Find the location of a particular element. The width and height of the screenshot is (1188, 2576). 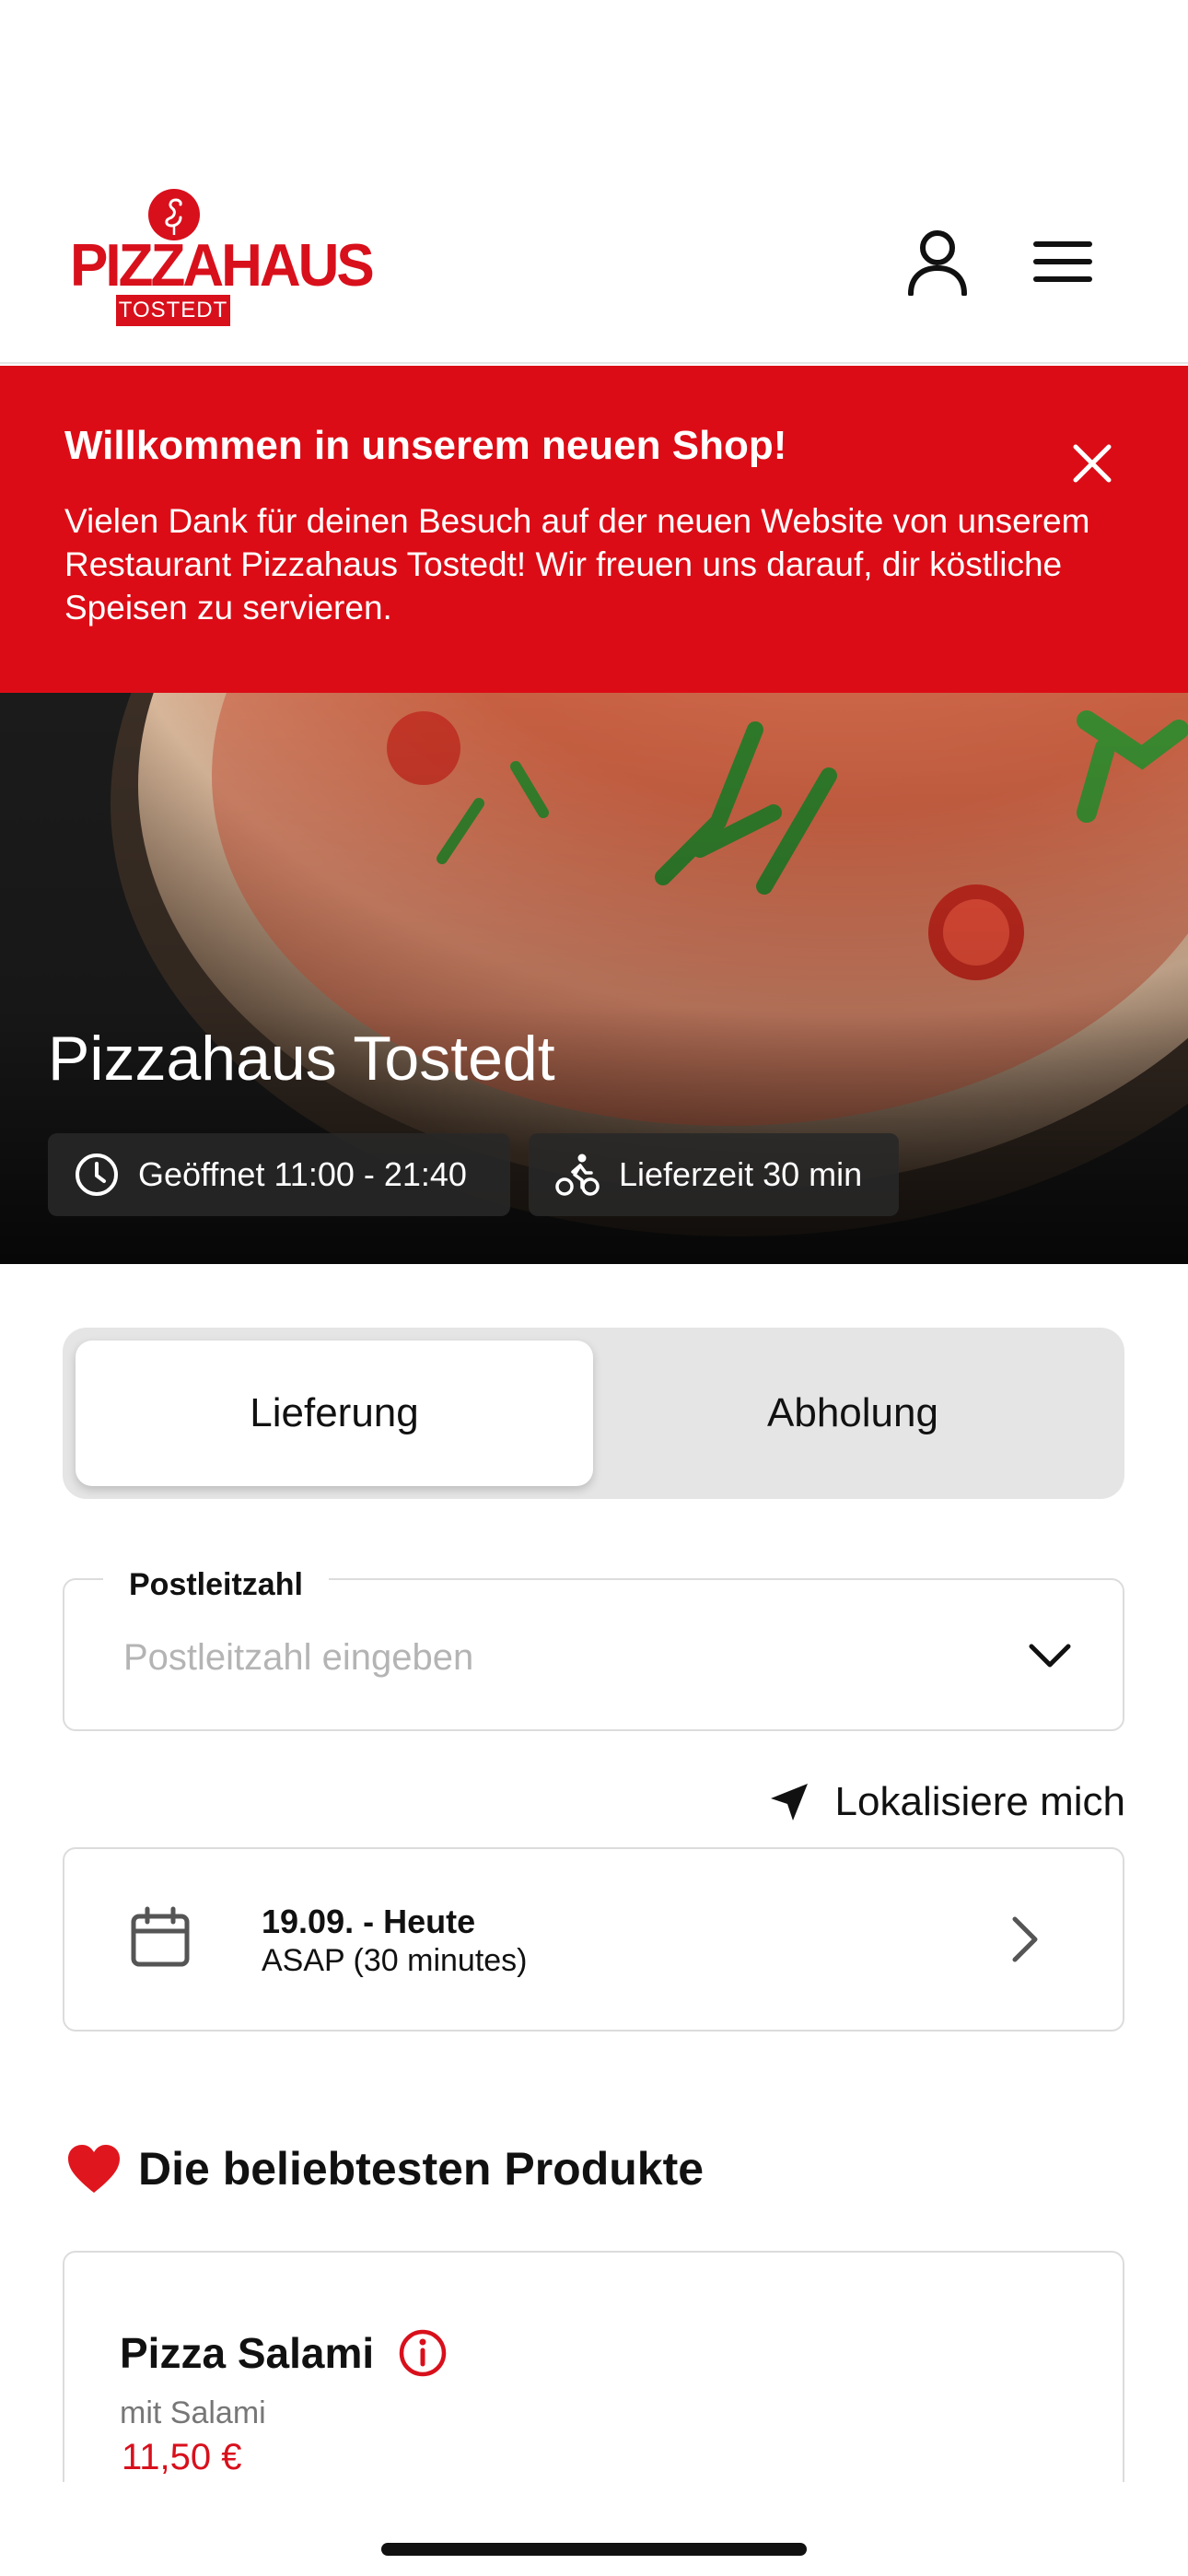

delivery-time-badge: Lieferzeit 30 min is located at coordinates (714, 1174).